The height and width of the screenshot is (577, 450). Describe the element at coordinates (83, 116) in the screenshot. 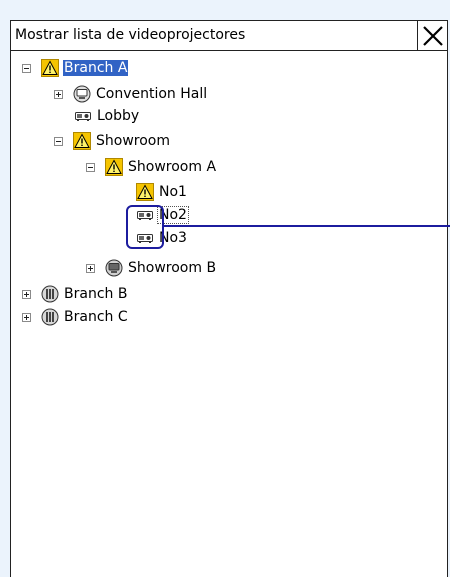

I see `projector-icon` at that location.